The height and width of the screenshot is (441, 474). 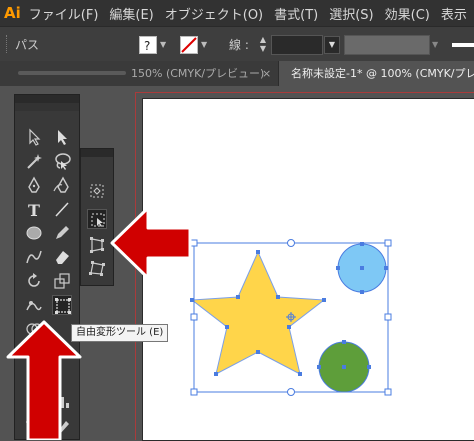 I want to click on left-arrow-icon, so click(x=151, y=243).